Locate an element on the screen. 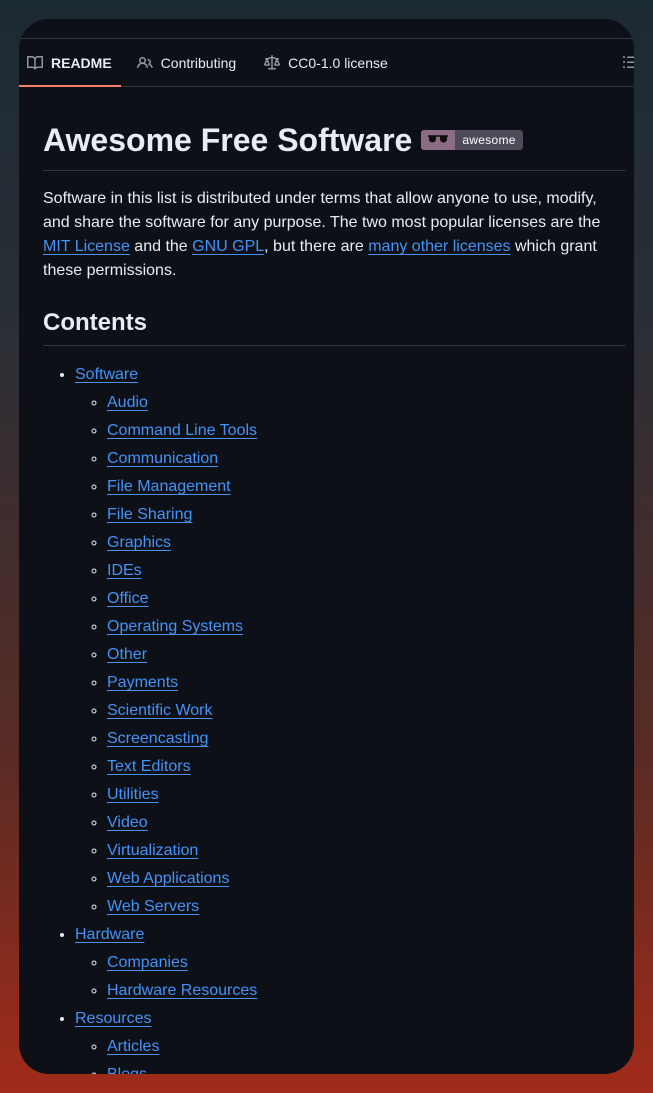 The image size is (653, 1093). tab-license-label: CC0-1.0 license is located at coordinates (338, 62).